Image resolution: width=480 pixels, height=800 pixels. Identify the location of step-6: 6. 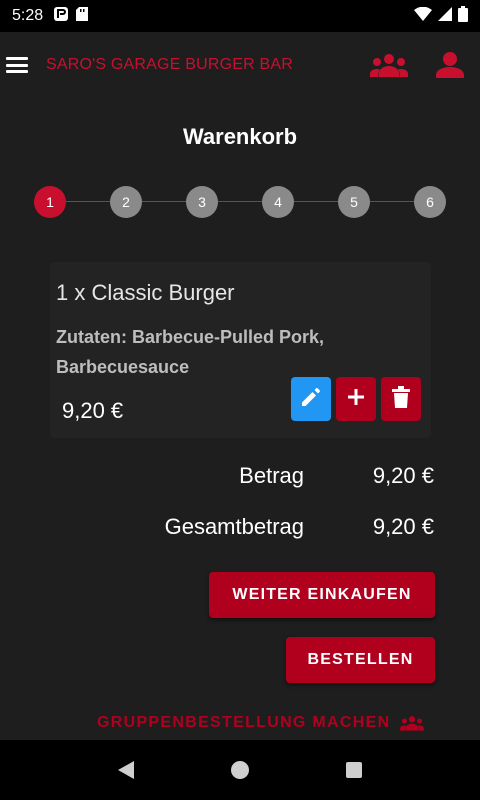
(430, 202).